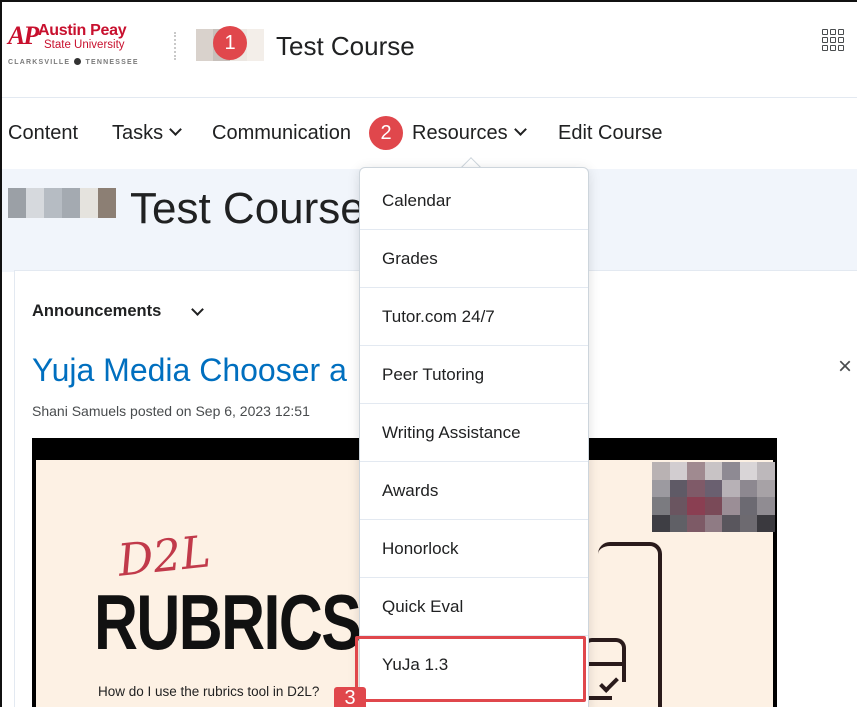  I want to click on menu-item-peer-tutoring: Peer Tutoring, so click(474, 375).